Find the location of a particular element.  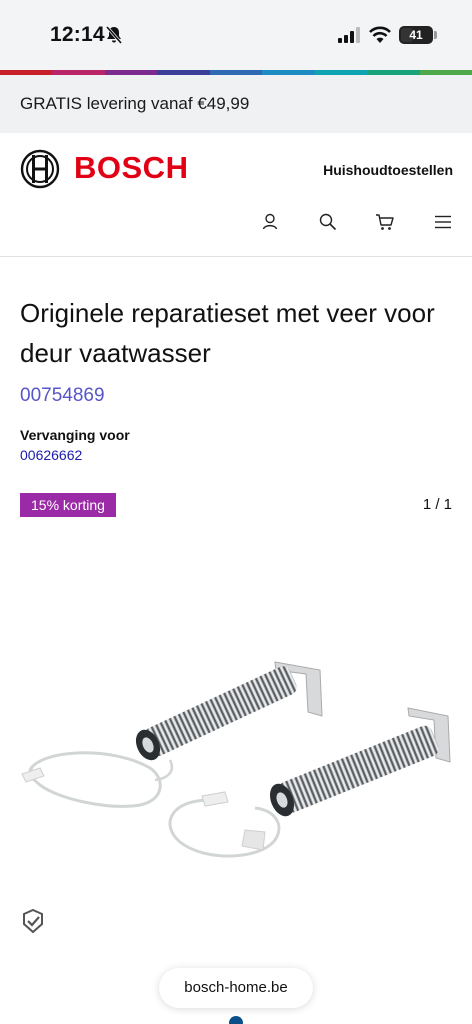

status-bar: 12:14 41 is located at coordinates (236, 35).